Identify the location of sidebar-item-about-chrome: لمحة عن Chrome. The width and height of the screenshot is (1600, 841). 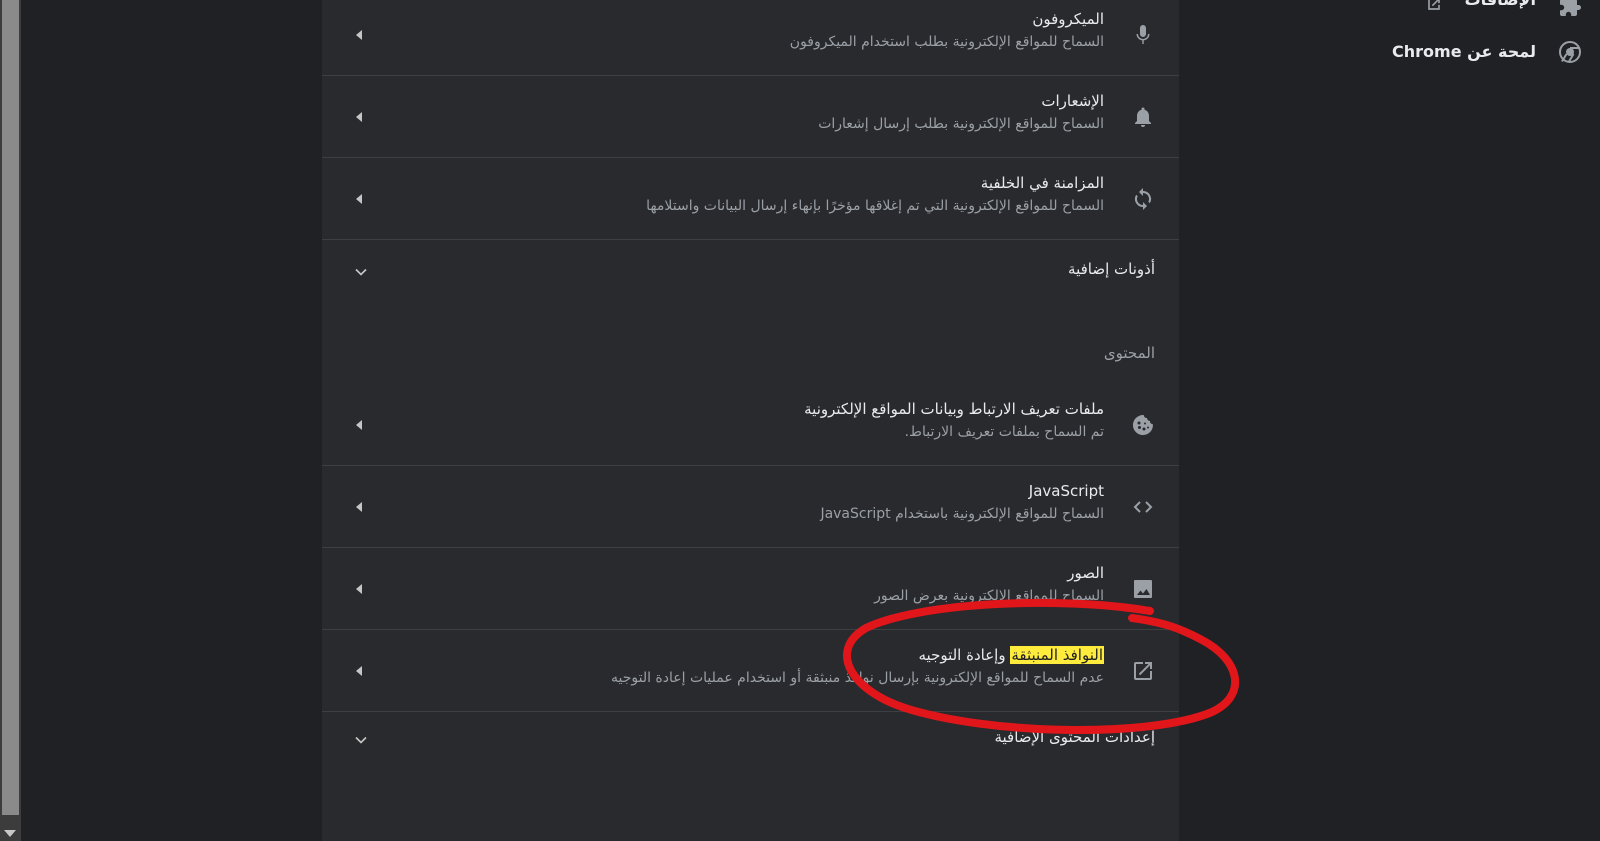
(1464, 51).